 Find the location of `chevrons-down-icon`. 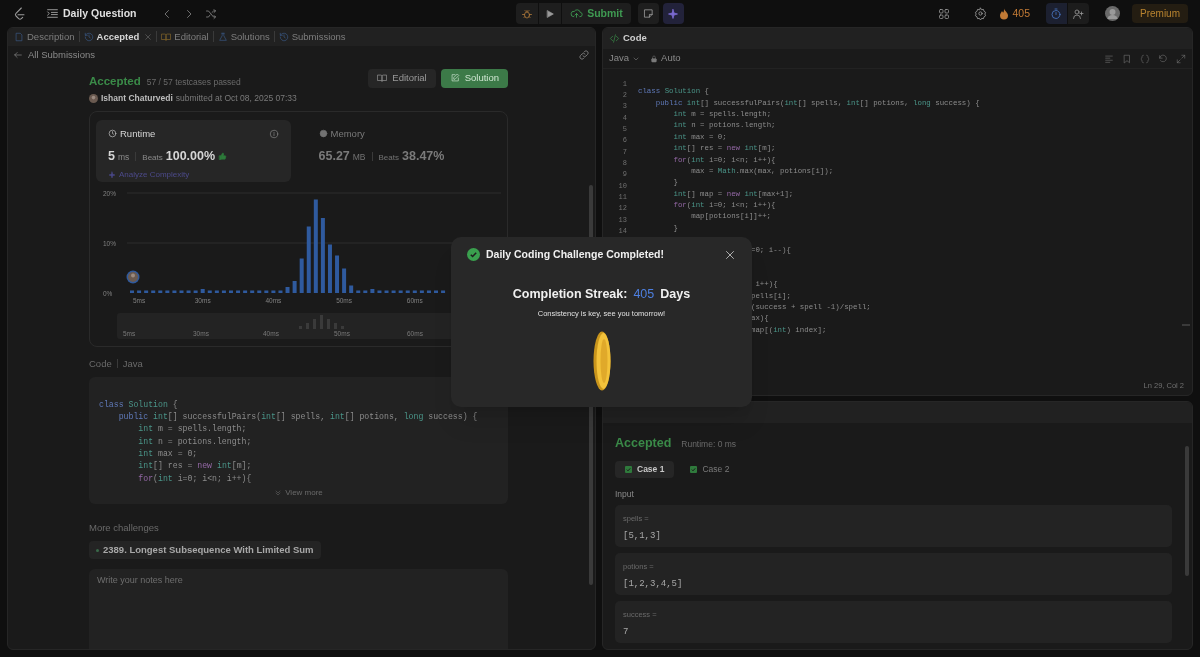

chevrons-down-icon is located at coordinates (278, 492).